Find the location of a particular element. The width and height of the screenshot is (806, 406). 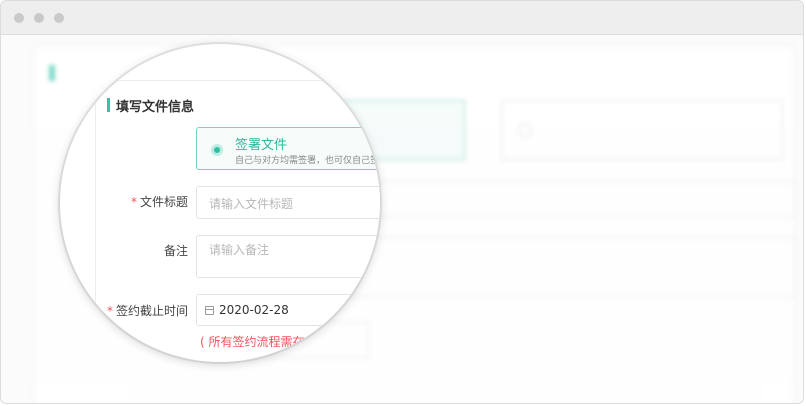

note-textarea: 请输入备注 is located at coordinates (288, 256).